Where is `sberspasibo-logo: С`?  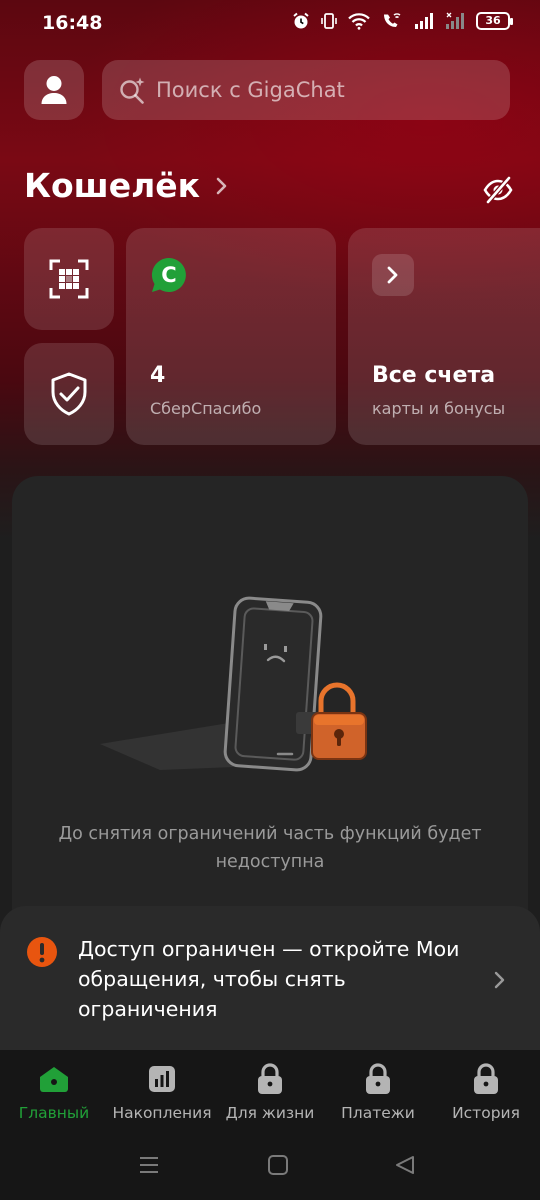
sberspasibo-logo: С is located at coordinates (168, 274).